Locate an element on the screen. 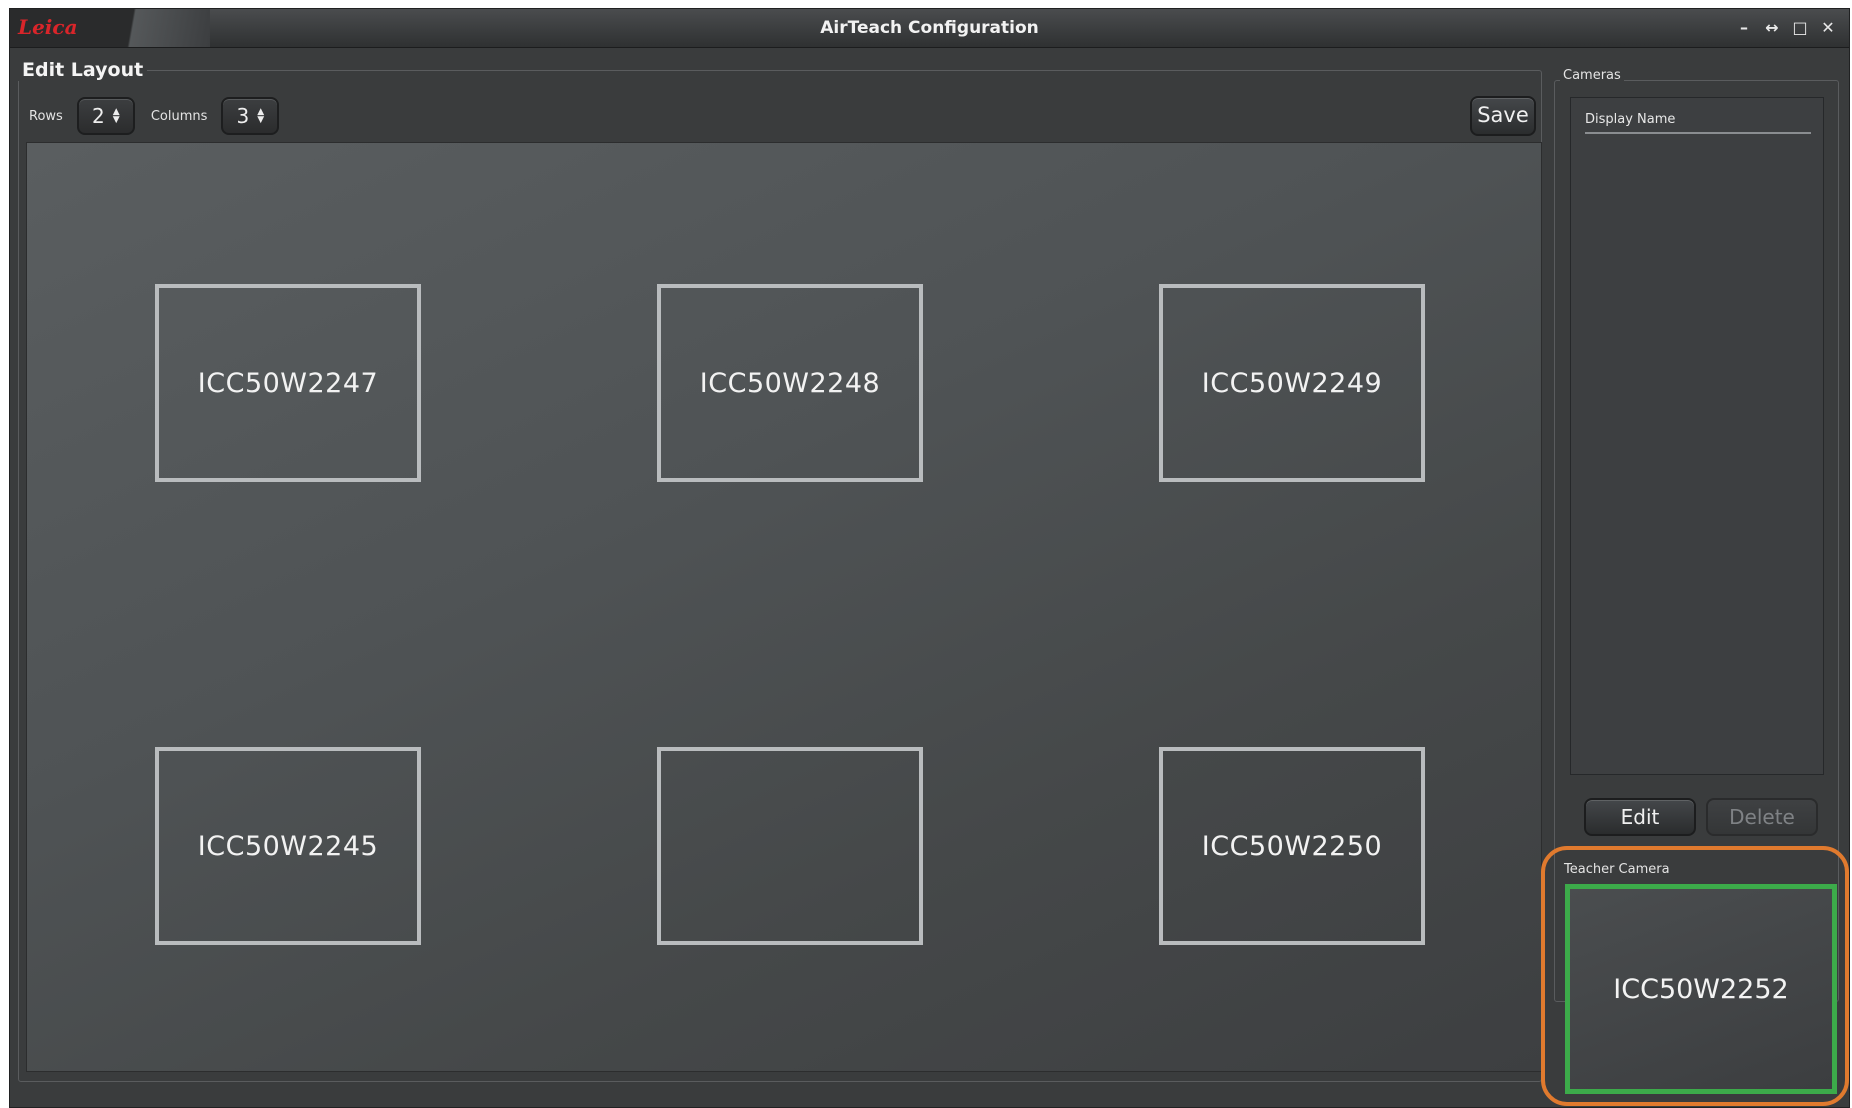 This screenshot has height=1108, width=1852. display-name-column-header: Display Name is located at coordinates (1698, 121).